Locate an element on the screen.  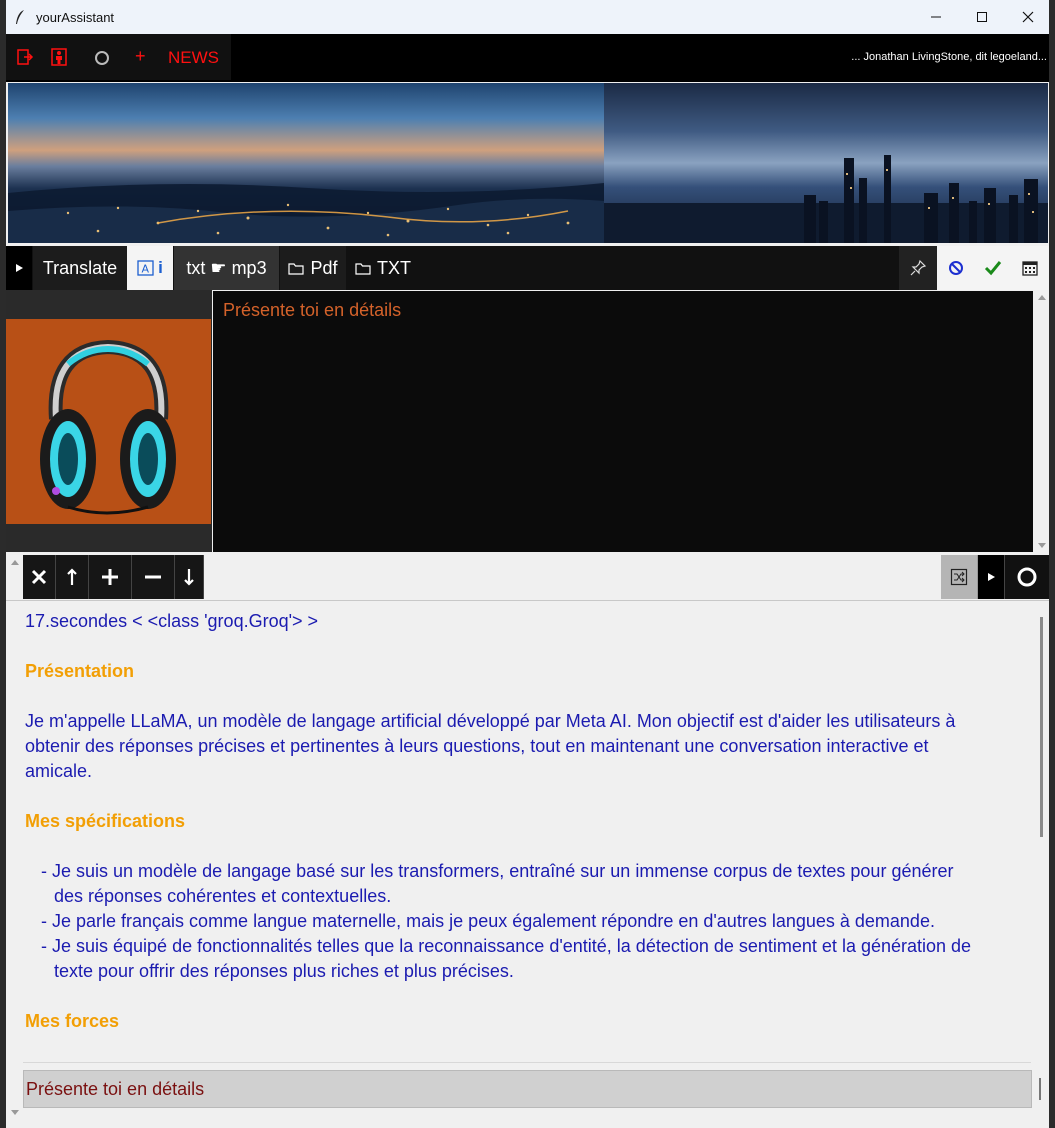
arrow-down-icon is located at coordinates (189, 577).